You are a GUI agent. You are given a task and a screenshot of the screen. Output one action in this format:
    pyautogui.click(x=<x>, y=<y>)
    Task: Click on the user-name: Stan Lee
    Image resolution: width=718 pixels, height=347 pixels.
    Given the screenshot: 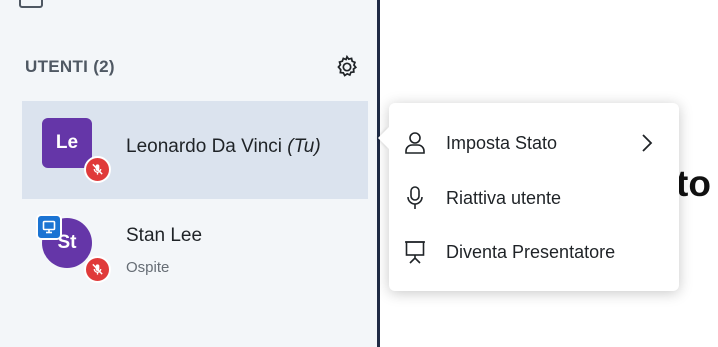 What is the action you would take?
    pyautogui.click(x=164, y=235)
    